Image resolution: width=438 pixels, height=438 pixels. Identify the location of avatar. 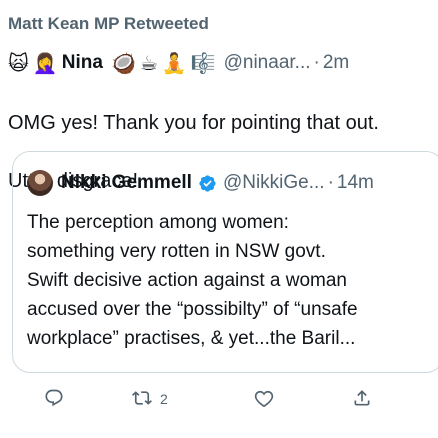
(40, 183).